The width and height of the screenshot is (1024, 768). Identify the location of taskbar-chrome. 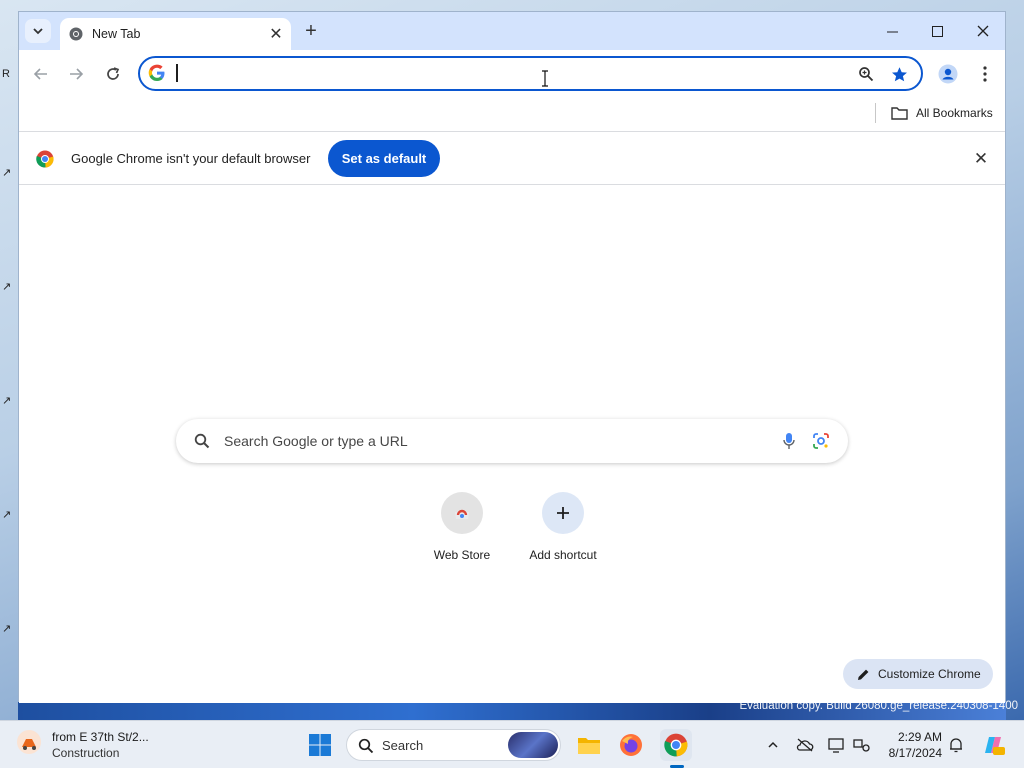
(676, 745).